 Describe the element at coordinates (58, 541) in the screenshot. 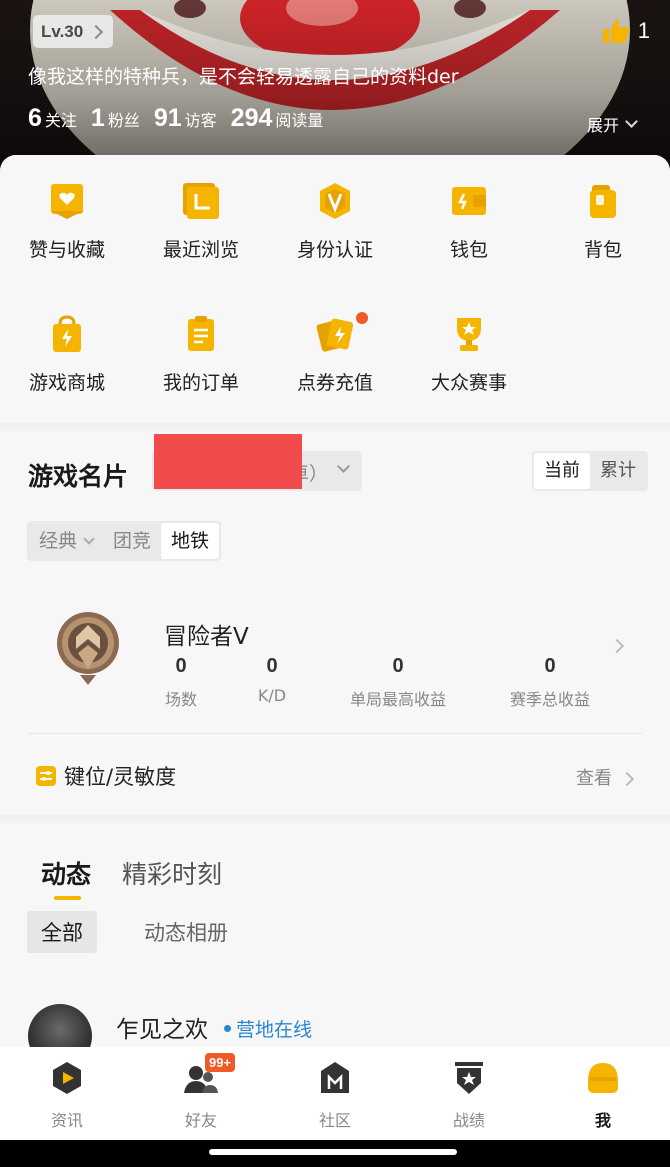

I see `mode-label: 经典` at that location.